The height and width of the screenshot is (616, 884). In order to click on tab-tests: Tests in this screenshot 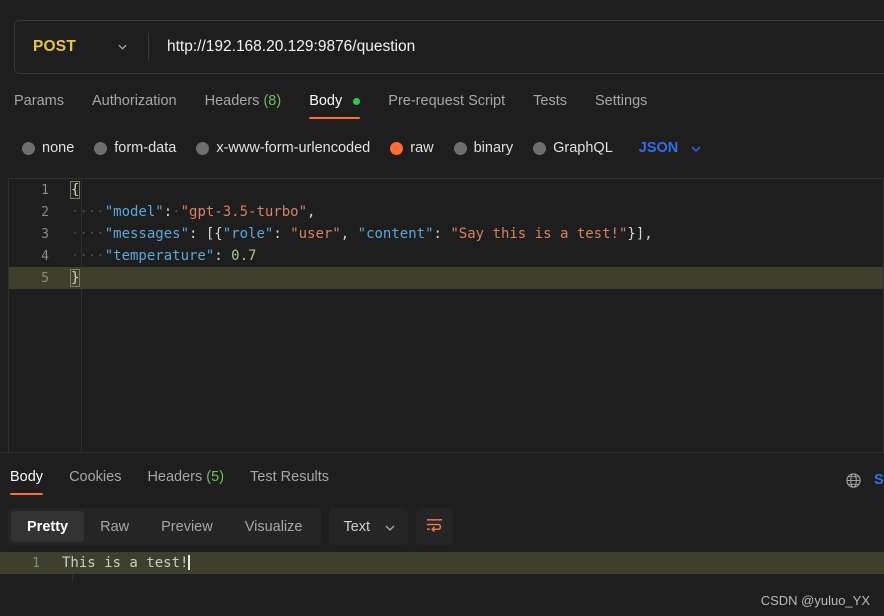, I will do `click(550, 103)`.